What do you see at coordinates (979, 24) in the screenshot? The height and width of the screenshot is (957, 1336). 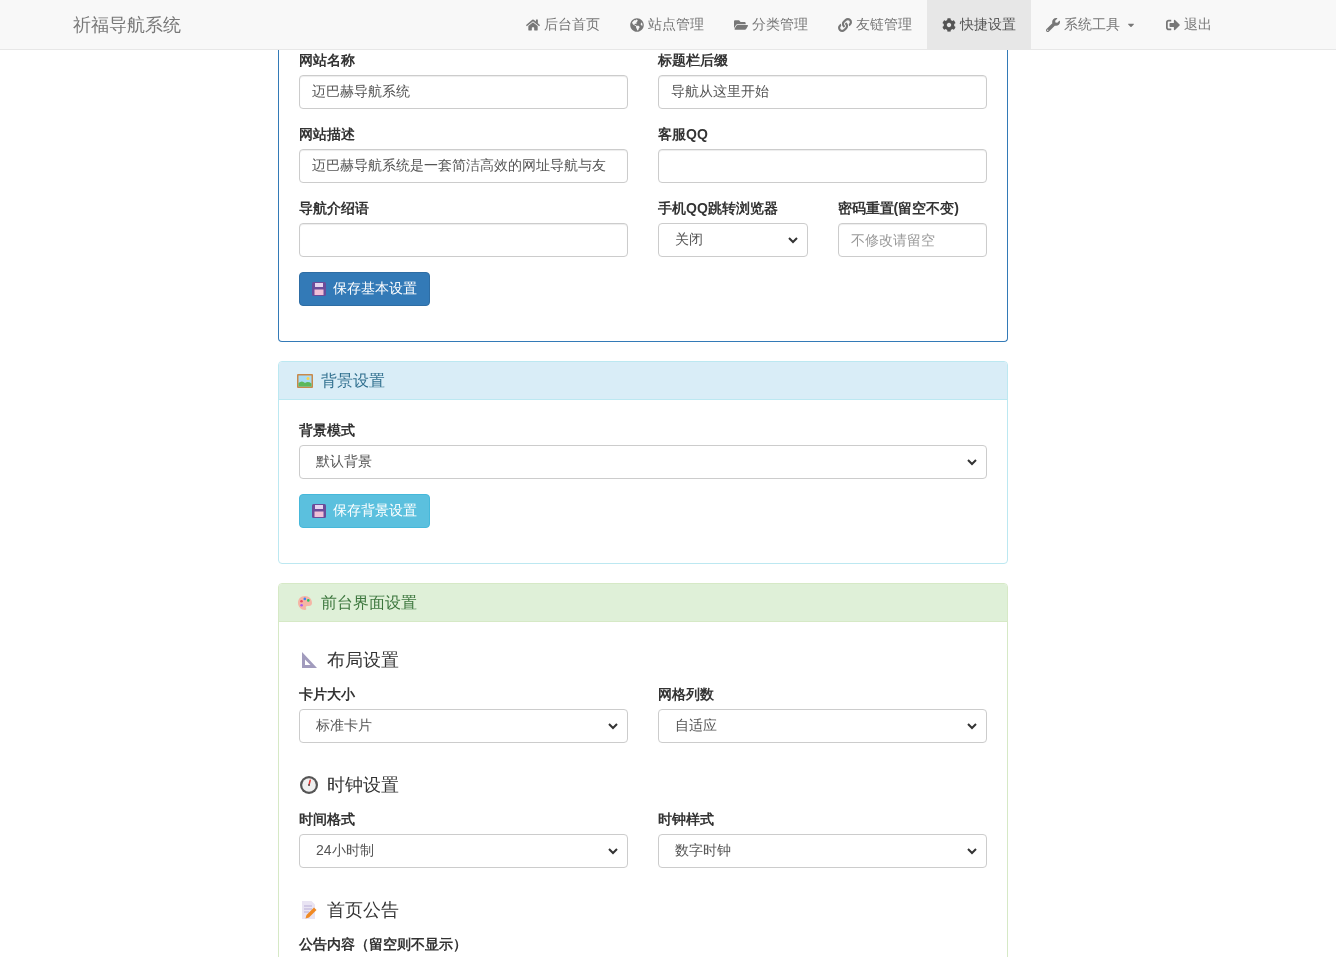 I see `nav-link: 快捷设置` at bounding box center [979, 24].